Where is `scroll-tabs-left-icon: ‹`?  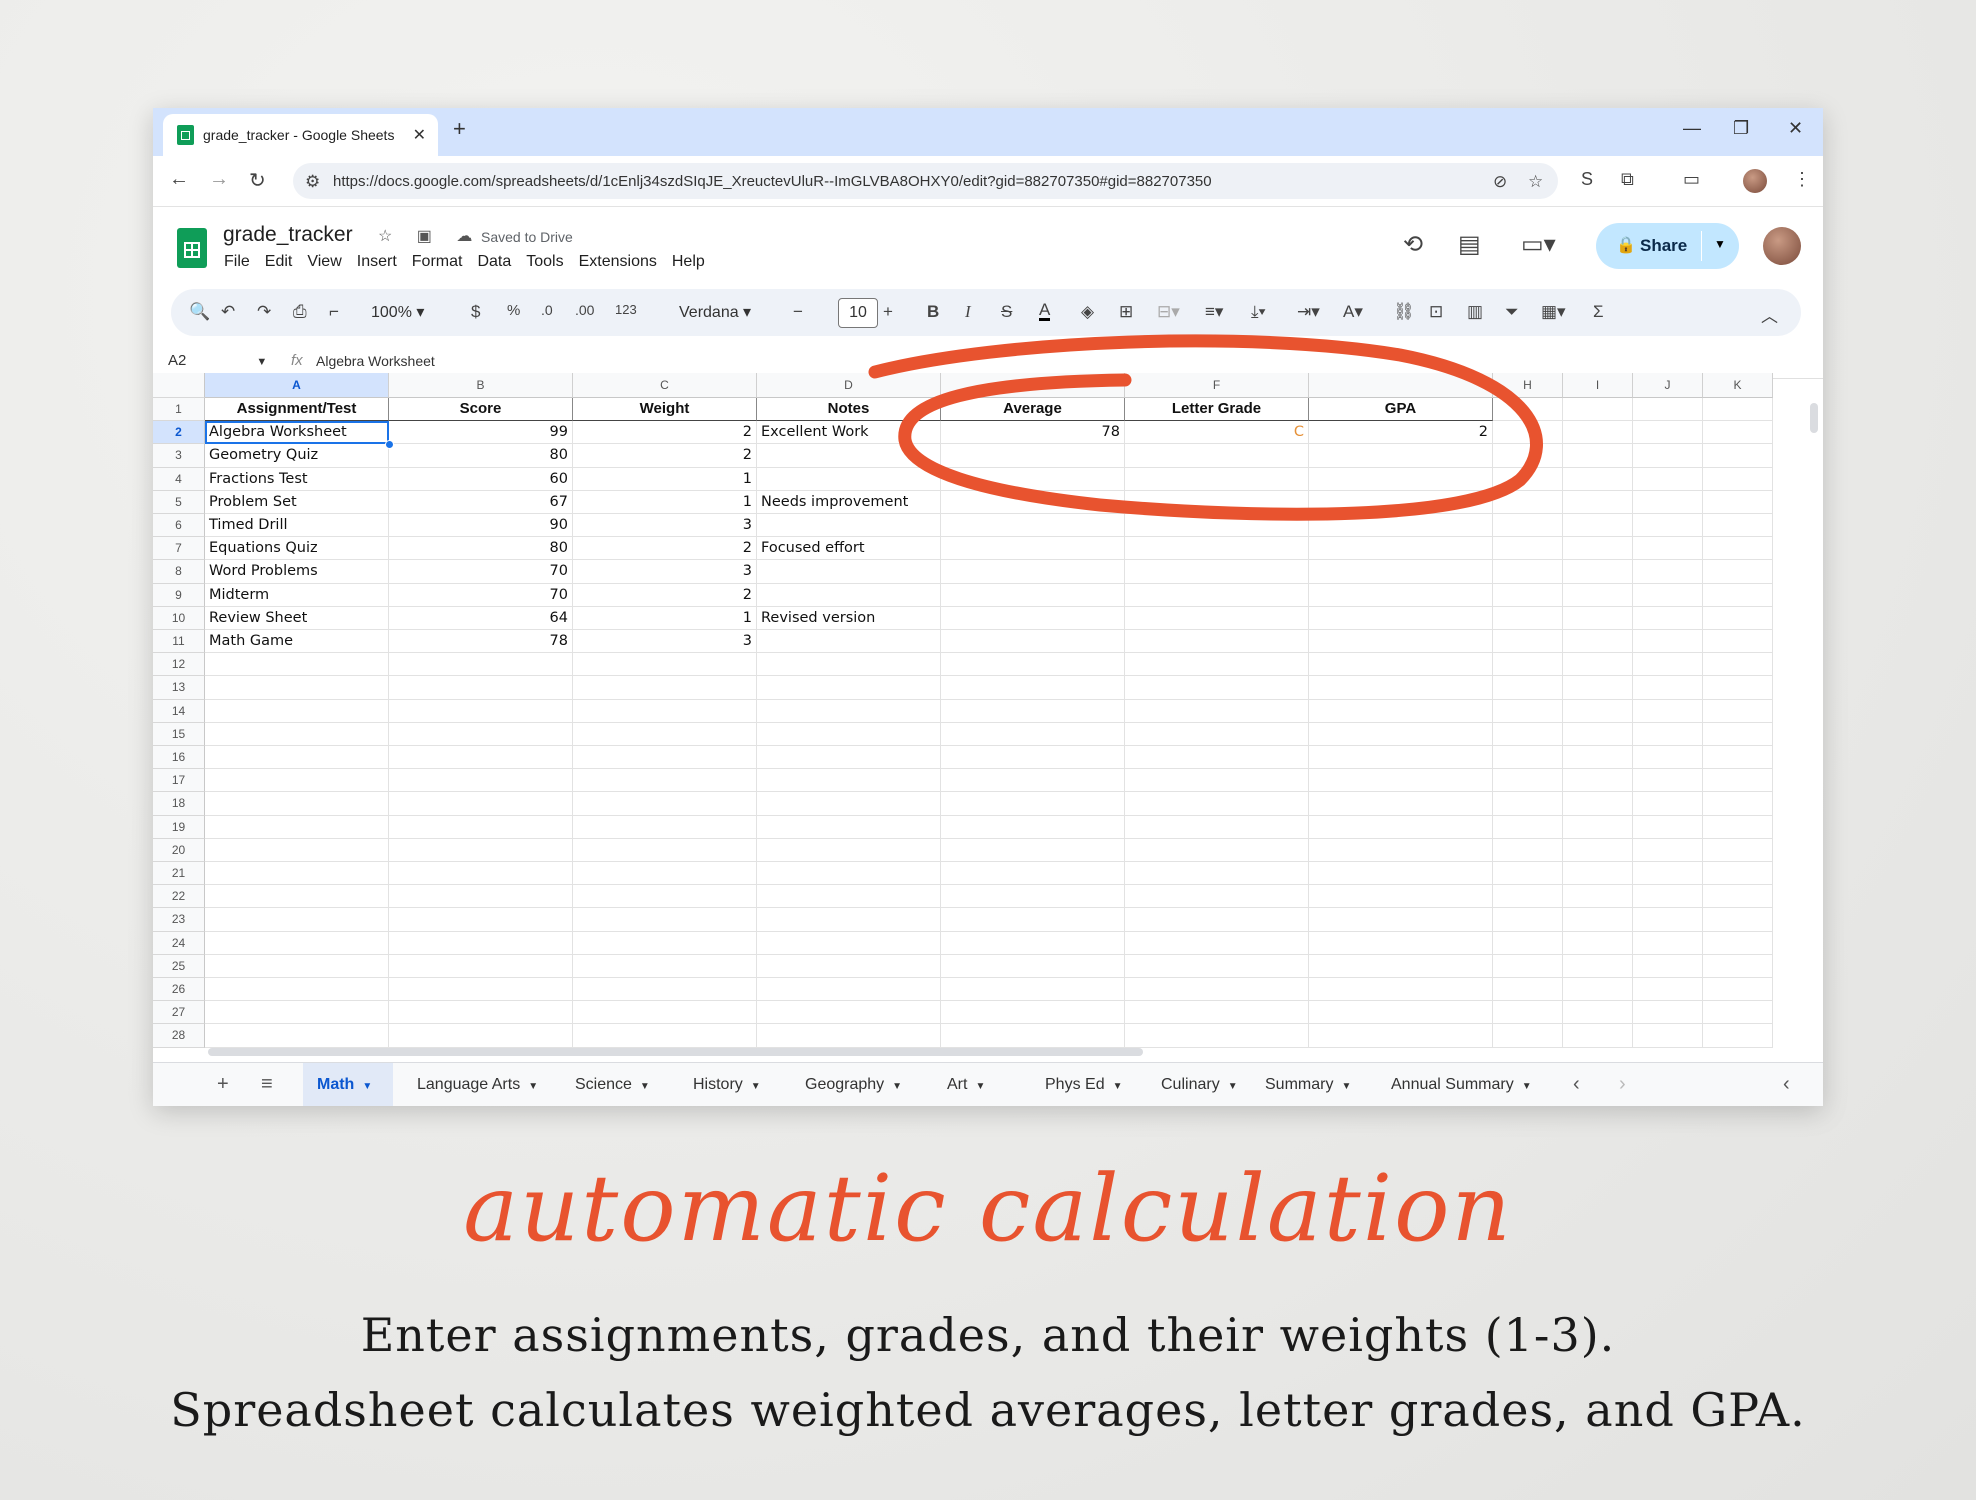
scroll-tabs-left-icon: ‹ is located at coordinates (1576, 1084).